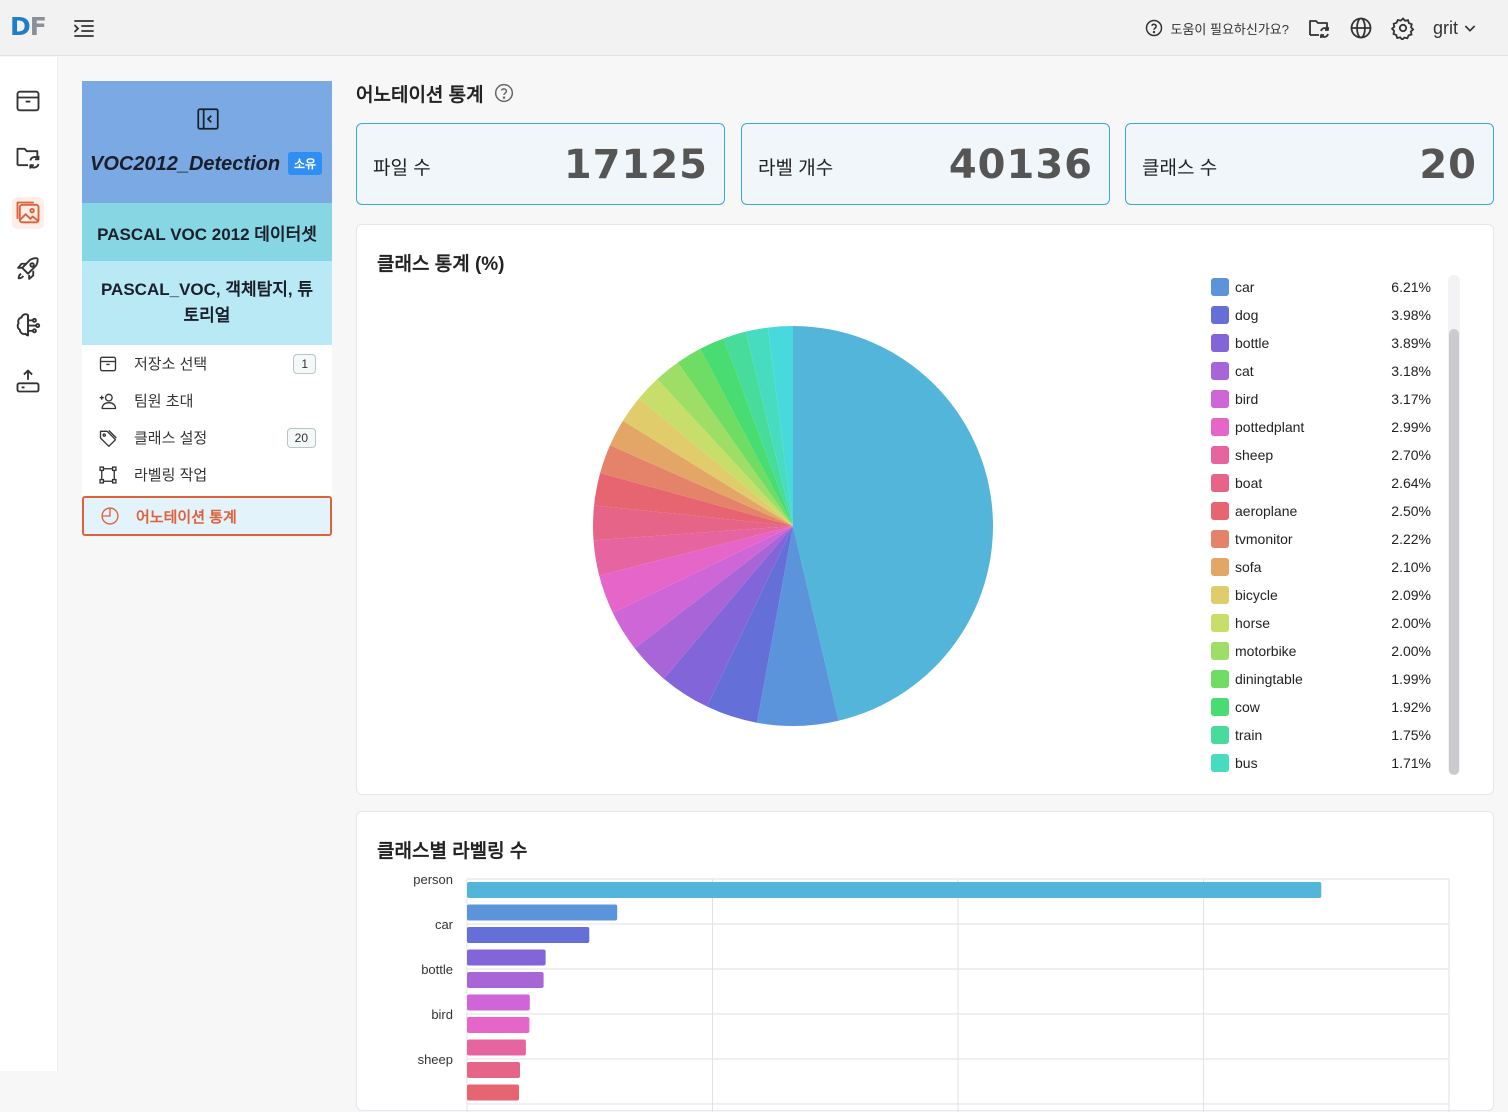 The width and height of the screenshot is (1508, 1112). What do you see at coordinates (1329, 287) in the screenshot?
I see `legend-item-car: car 6.21%` at bounding box center [1329, 287].